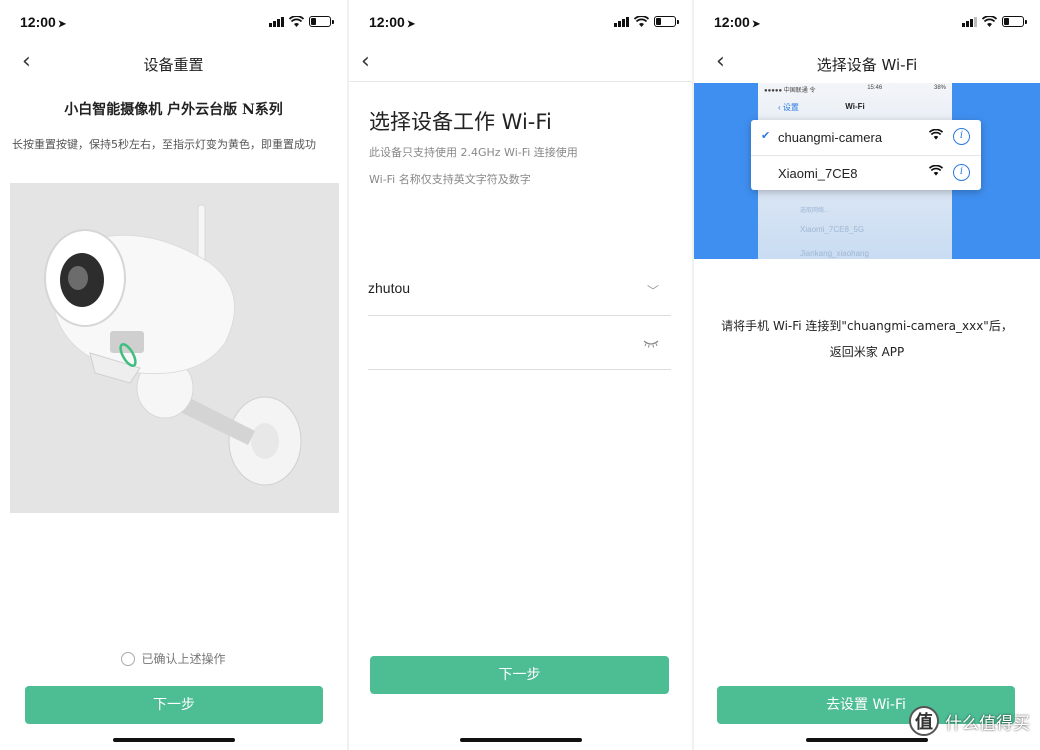 This screenshot has height=750, width=1040. I want to click on page-title: 选择设备 Wi-Fi, so click(867, 65).